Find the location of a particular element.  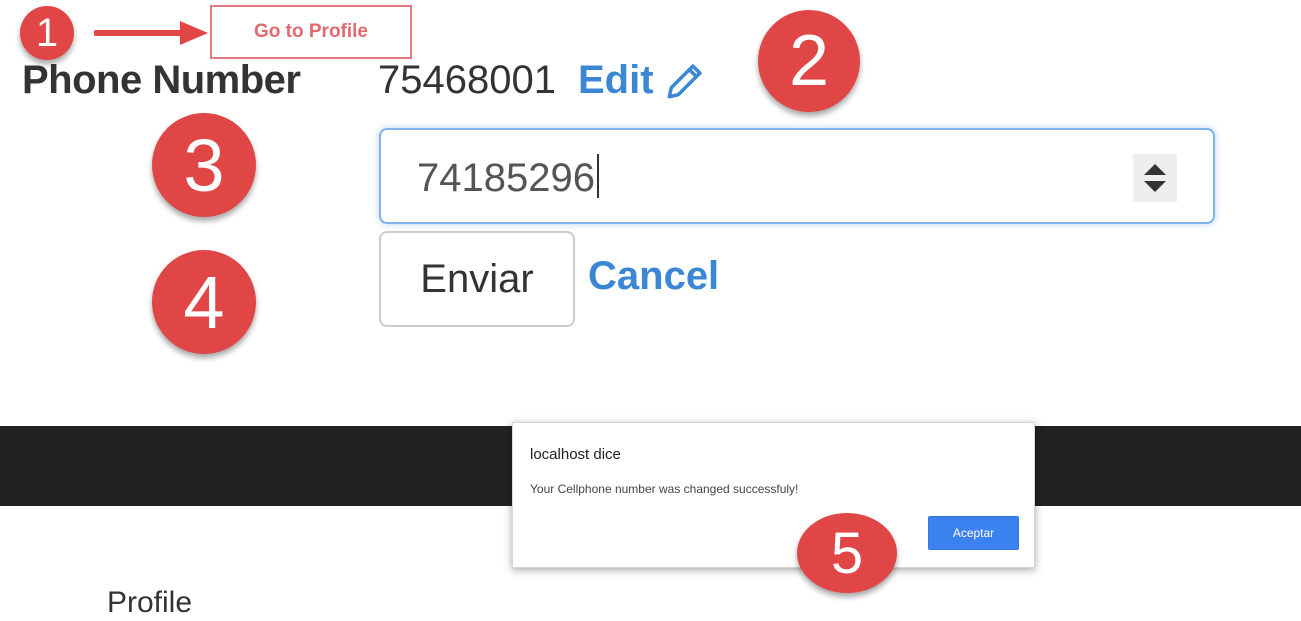

step-4-marker: 4 is located at coordinates (204, 302).